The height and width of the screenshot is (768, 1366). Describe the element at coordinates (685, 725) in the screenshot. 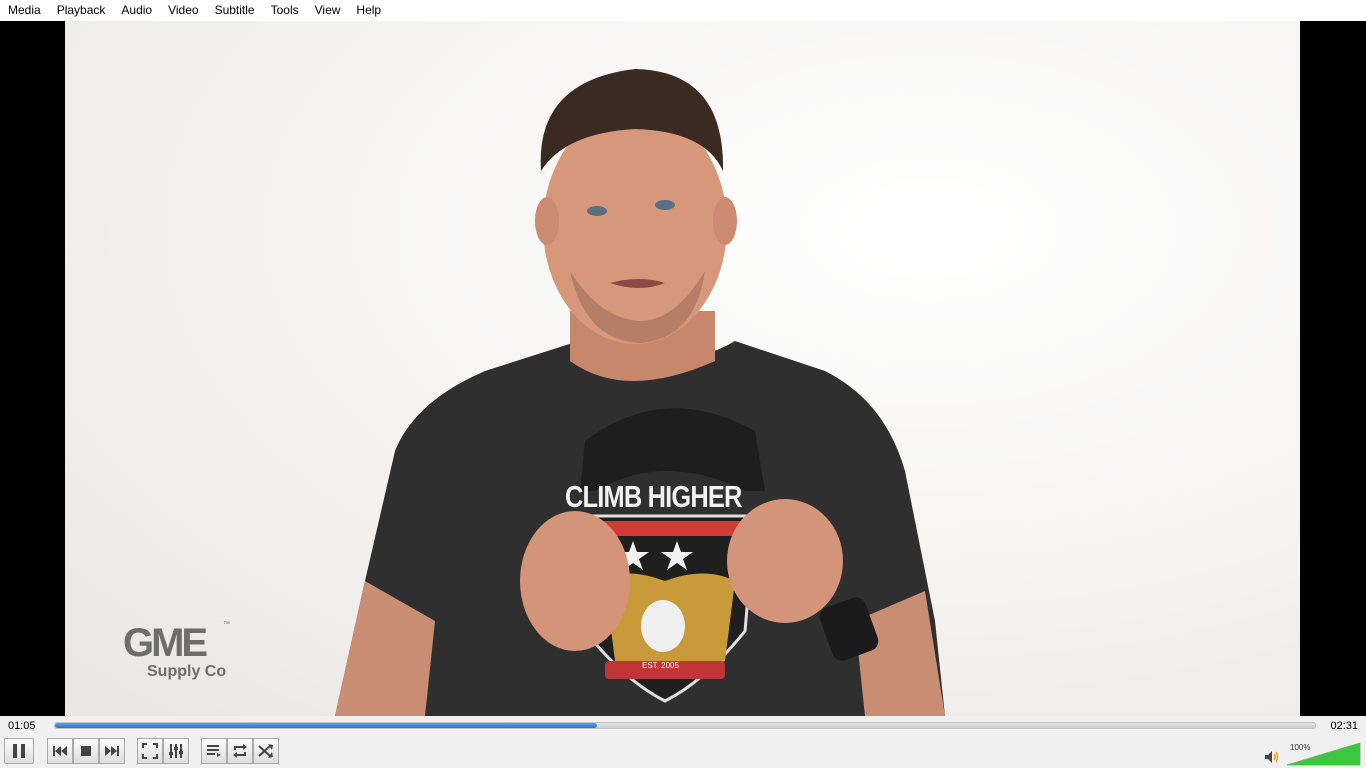

I see `seek-bar` at that location.